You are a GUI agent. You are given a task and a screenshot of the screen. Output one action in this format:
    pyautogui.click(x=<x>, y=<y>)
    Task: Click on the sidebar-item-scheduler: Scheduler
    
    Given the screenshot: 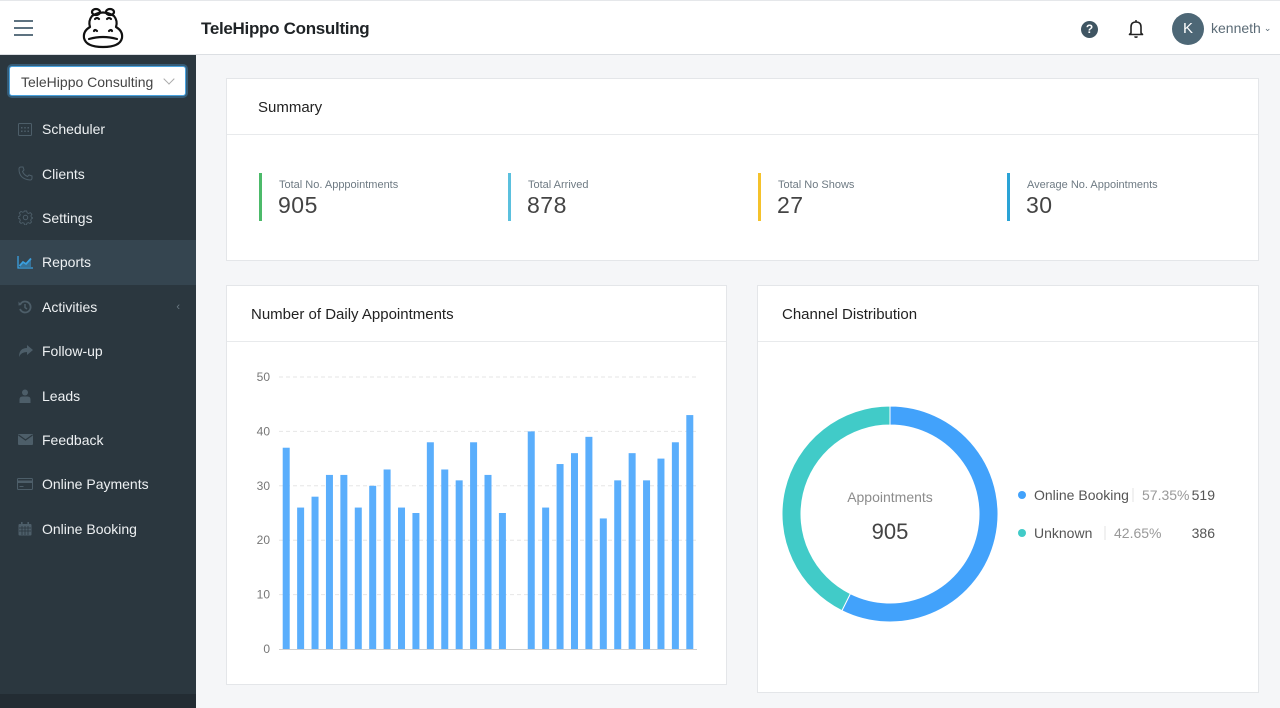 What is the action you would take?
    pyautogui.click(x=98, y=129)
    